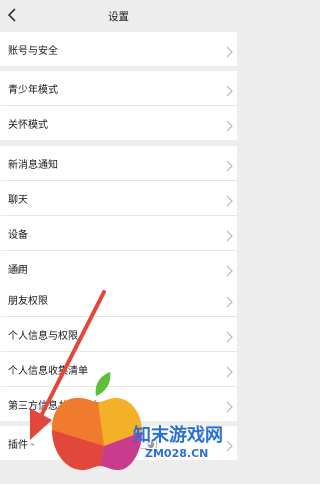 The image size is (320, 484). Describe the element at coordinates (178, 435) in the screenshot. I see `watermark-text: 知末游戏网` at that location.